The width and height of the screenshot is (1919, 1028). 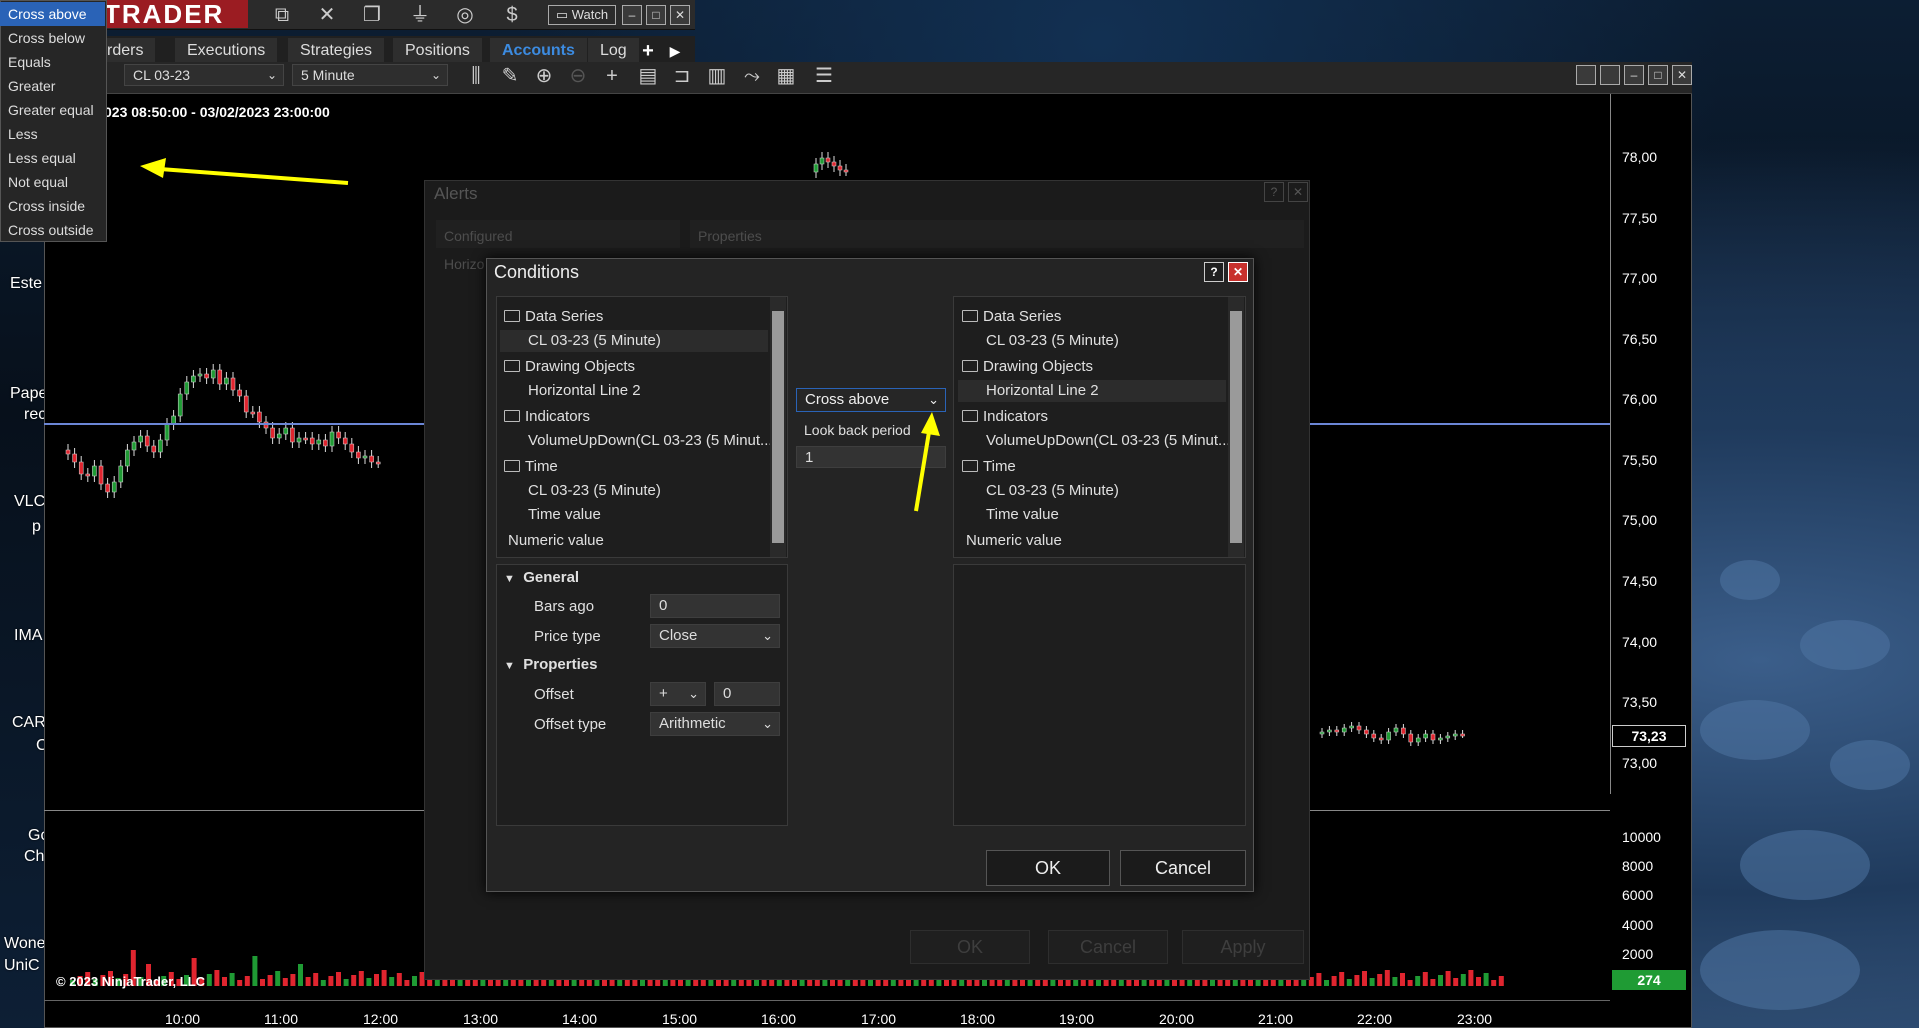 What do you see at coordinates (1214, 272) in the screenshot?
I see `help-button: ?` at bounding box center [1214, 272].